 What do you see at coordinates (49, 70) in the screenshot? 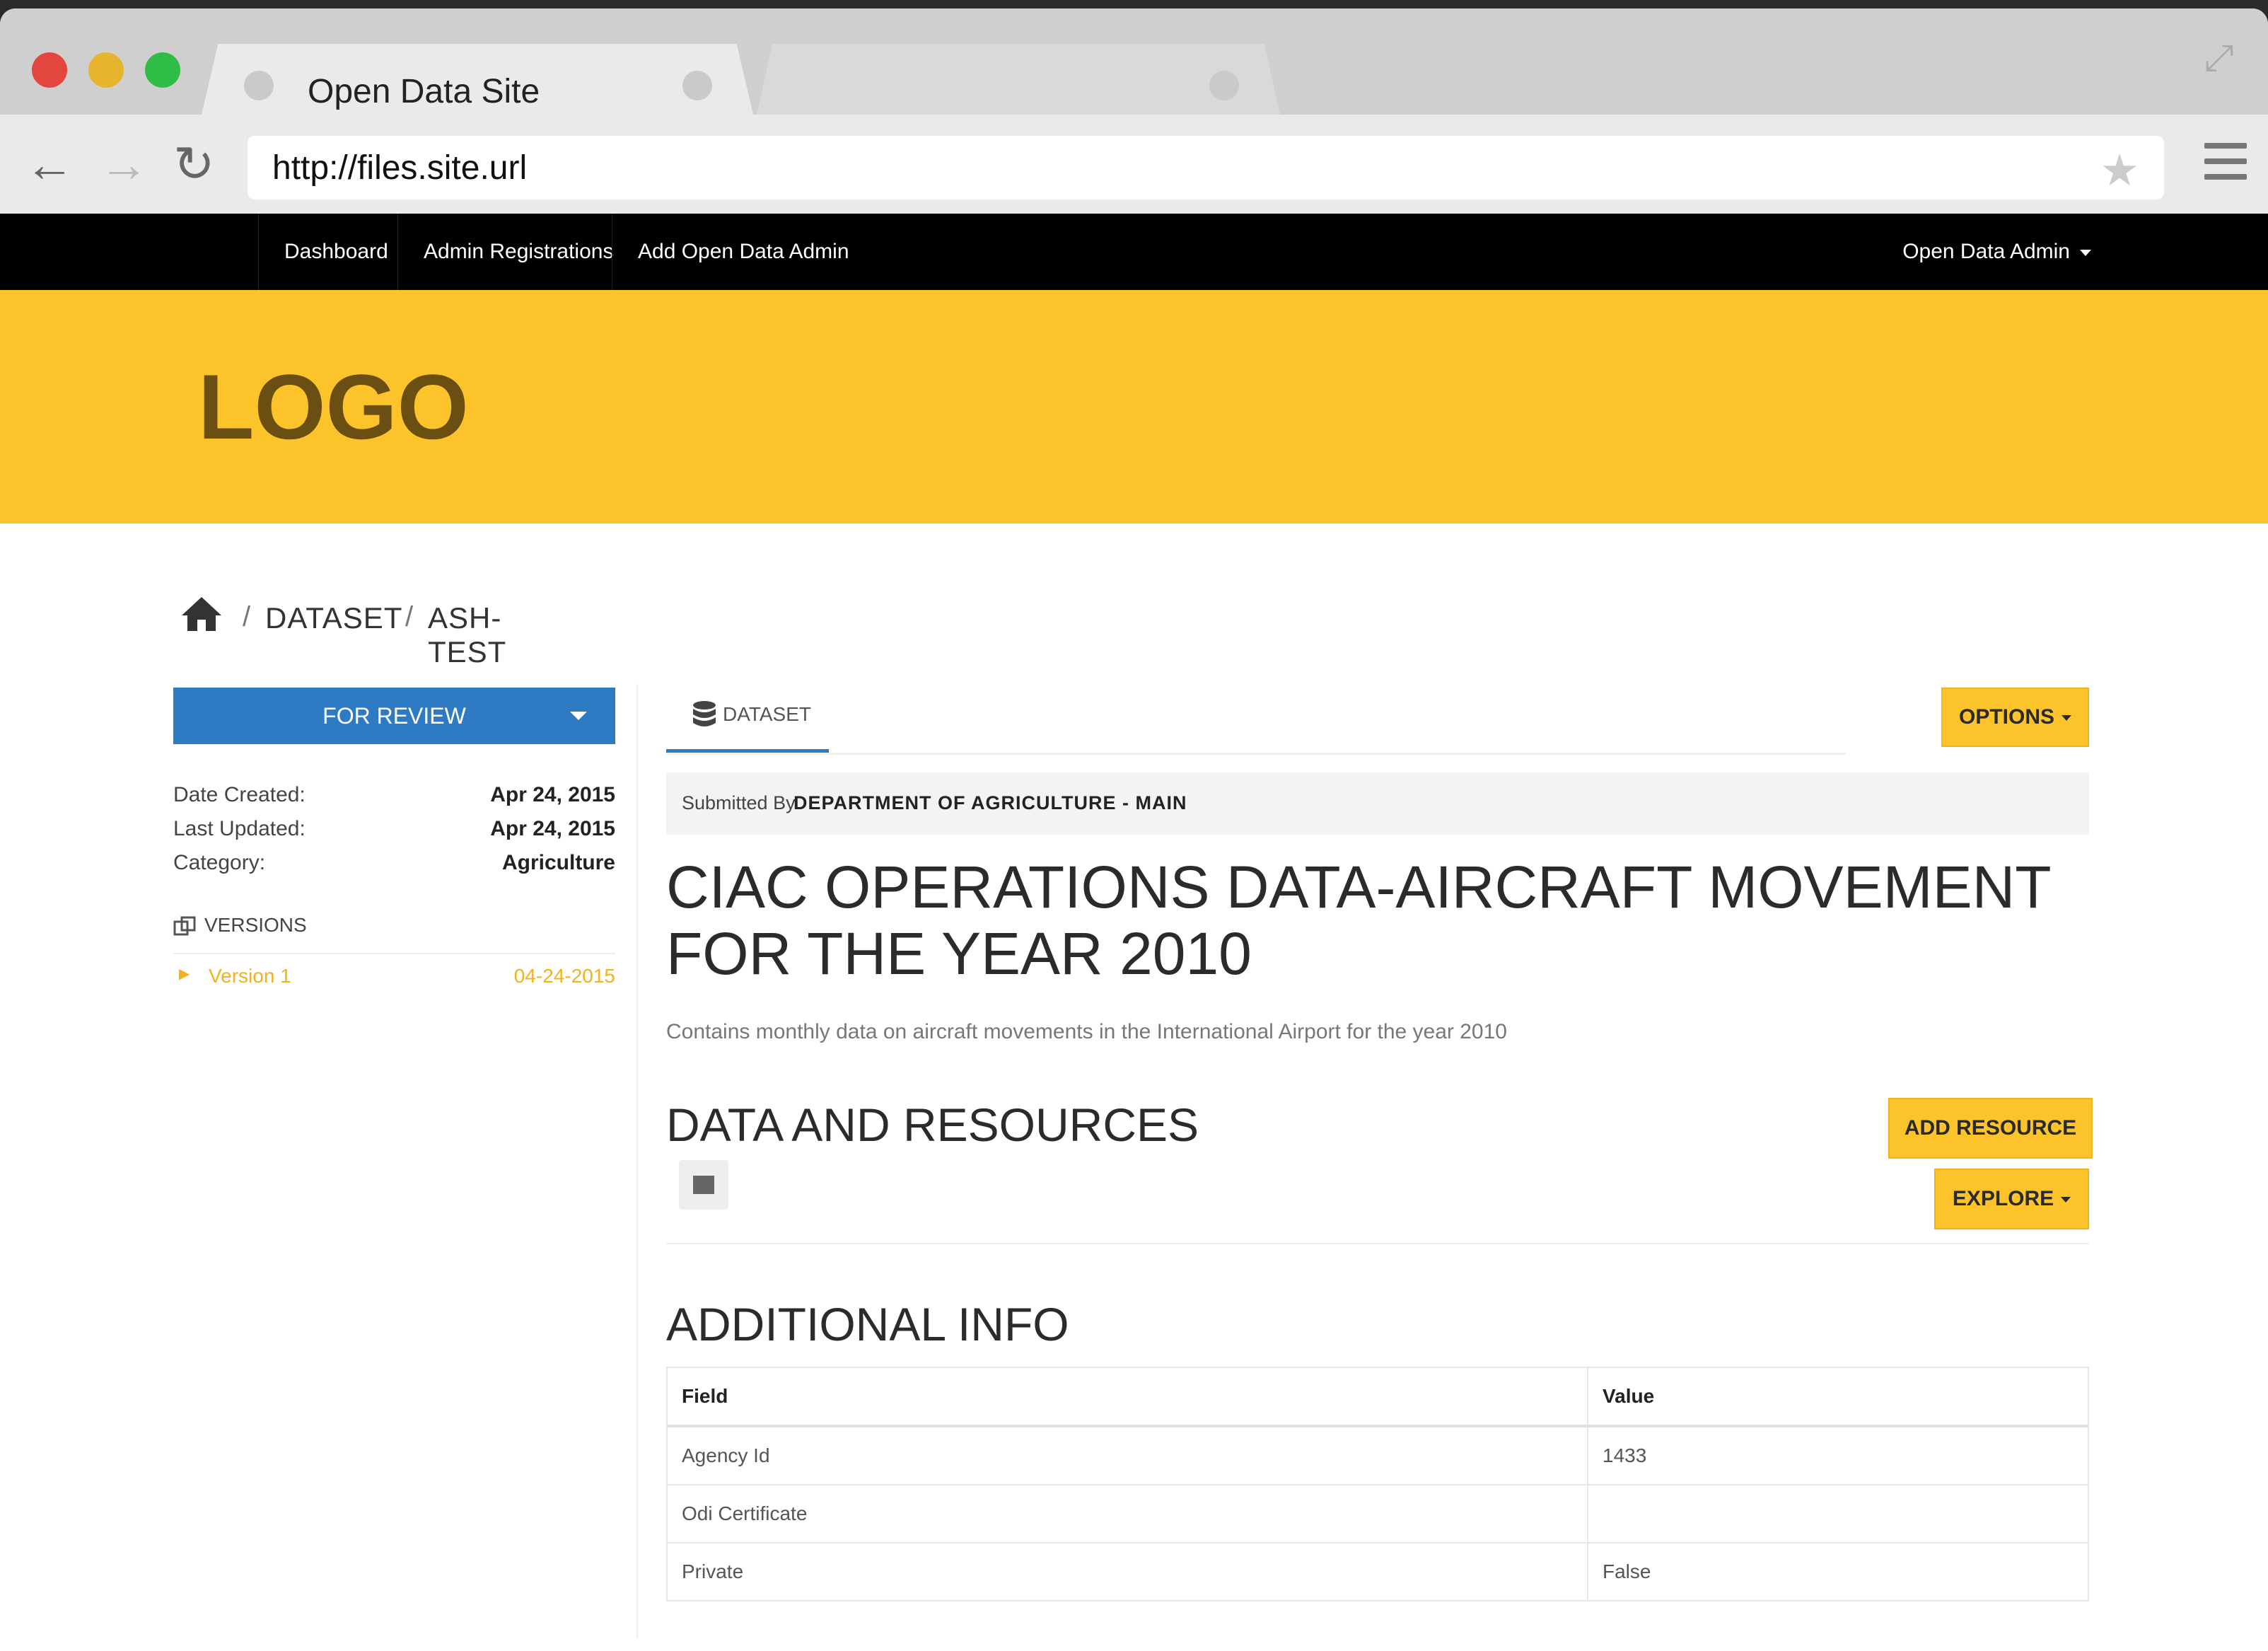
I see `close-window-button` at bounding box center [49, 70].